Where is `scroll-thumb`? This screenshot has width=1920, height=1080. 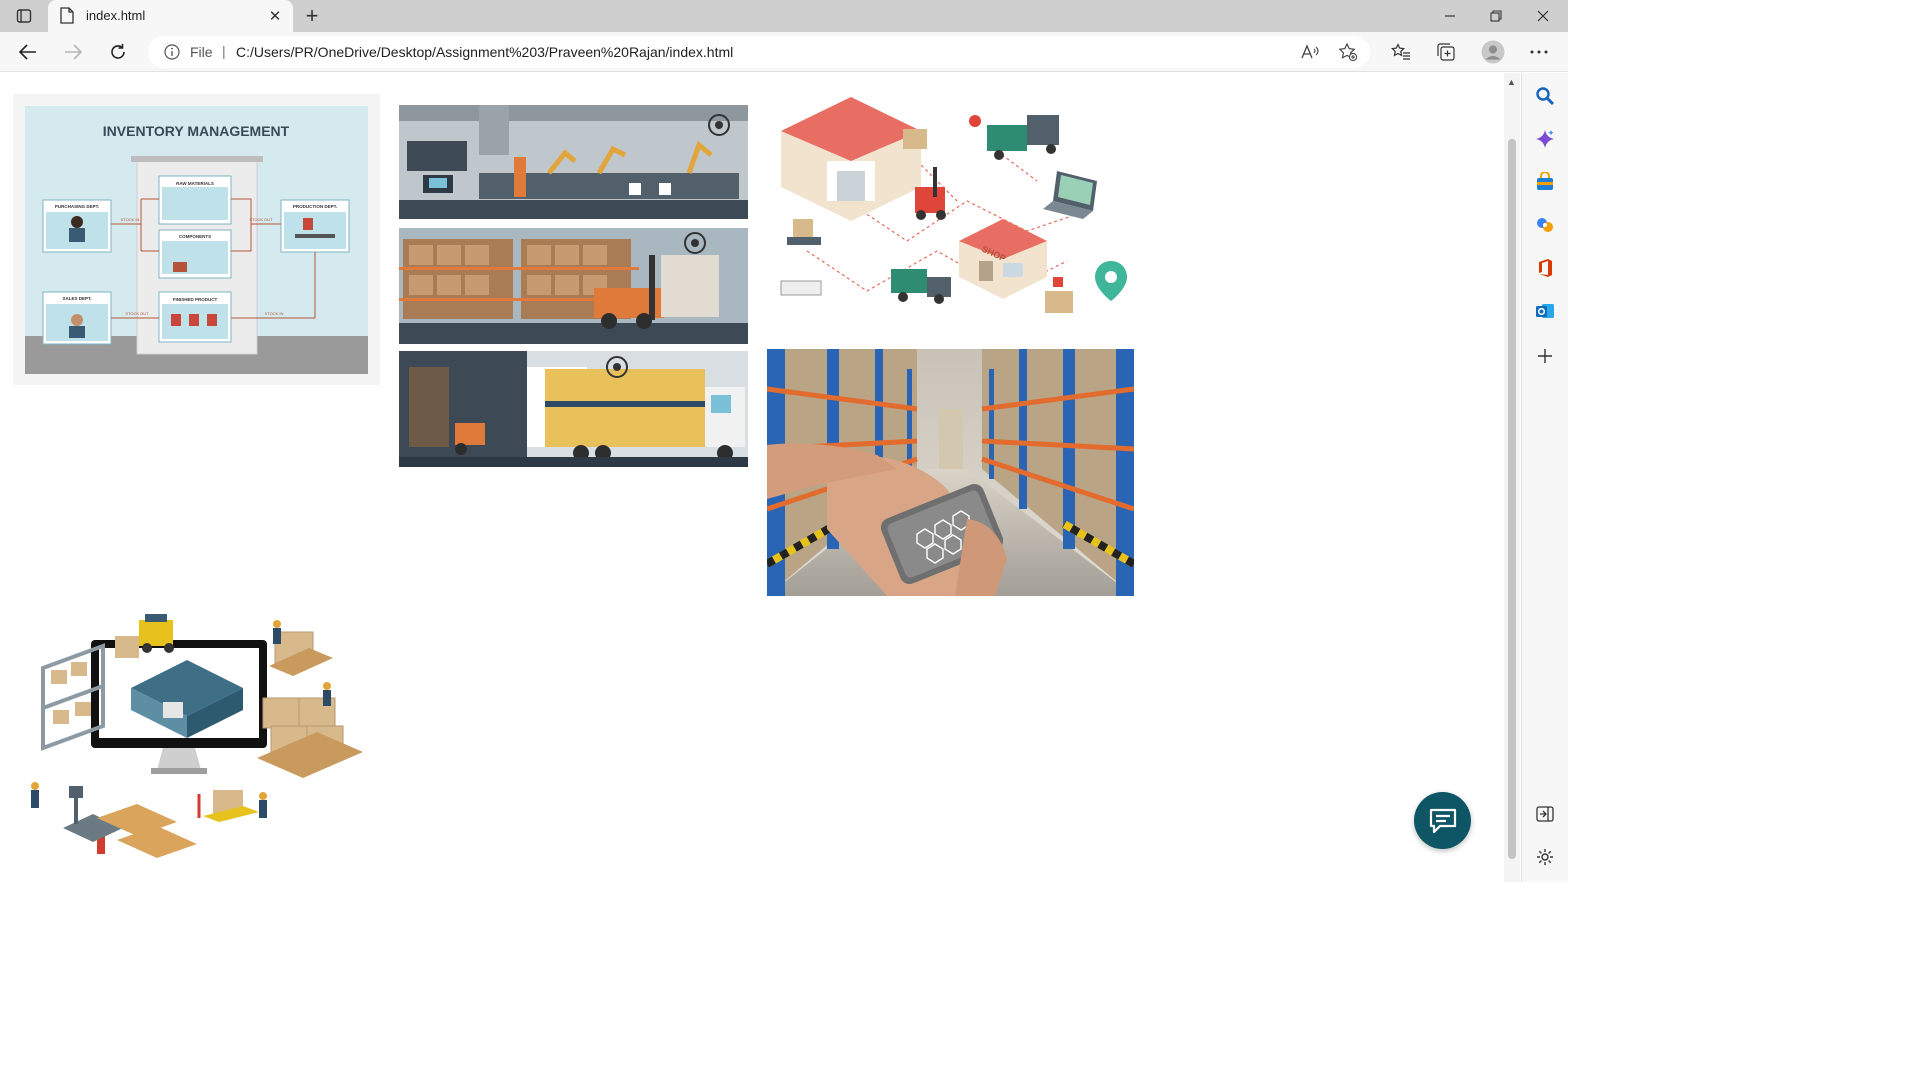
scroll-thumb is located at coordinates (1512, 499).